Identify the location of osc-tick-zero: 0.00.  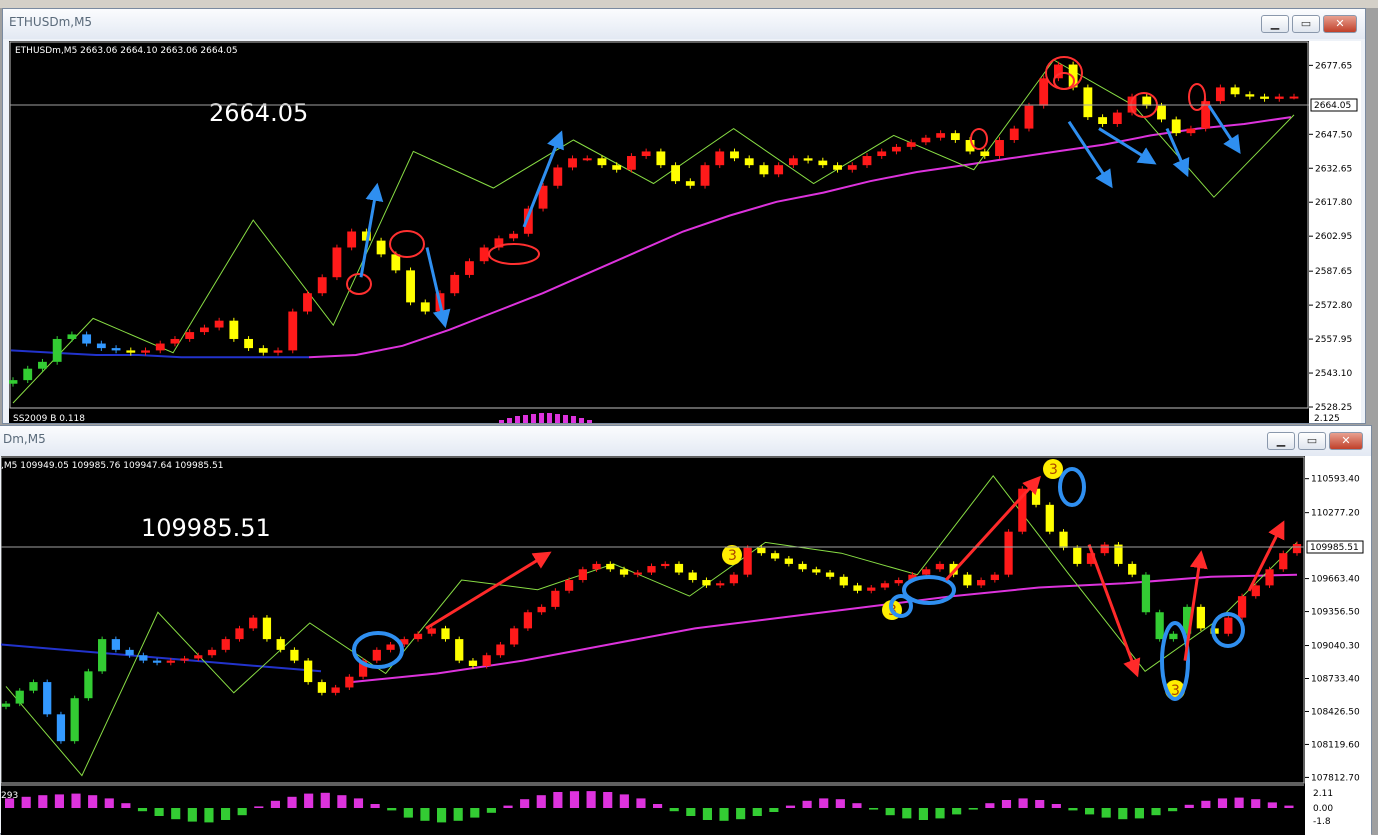
(1323, 809).